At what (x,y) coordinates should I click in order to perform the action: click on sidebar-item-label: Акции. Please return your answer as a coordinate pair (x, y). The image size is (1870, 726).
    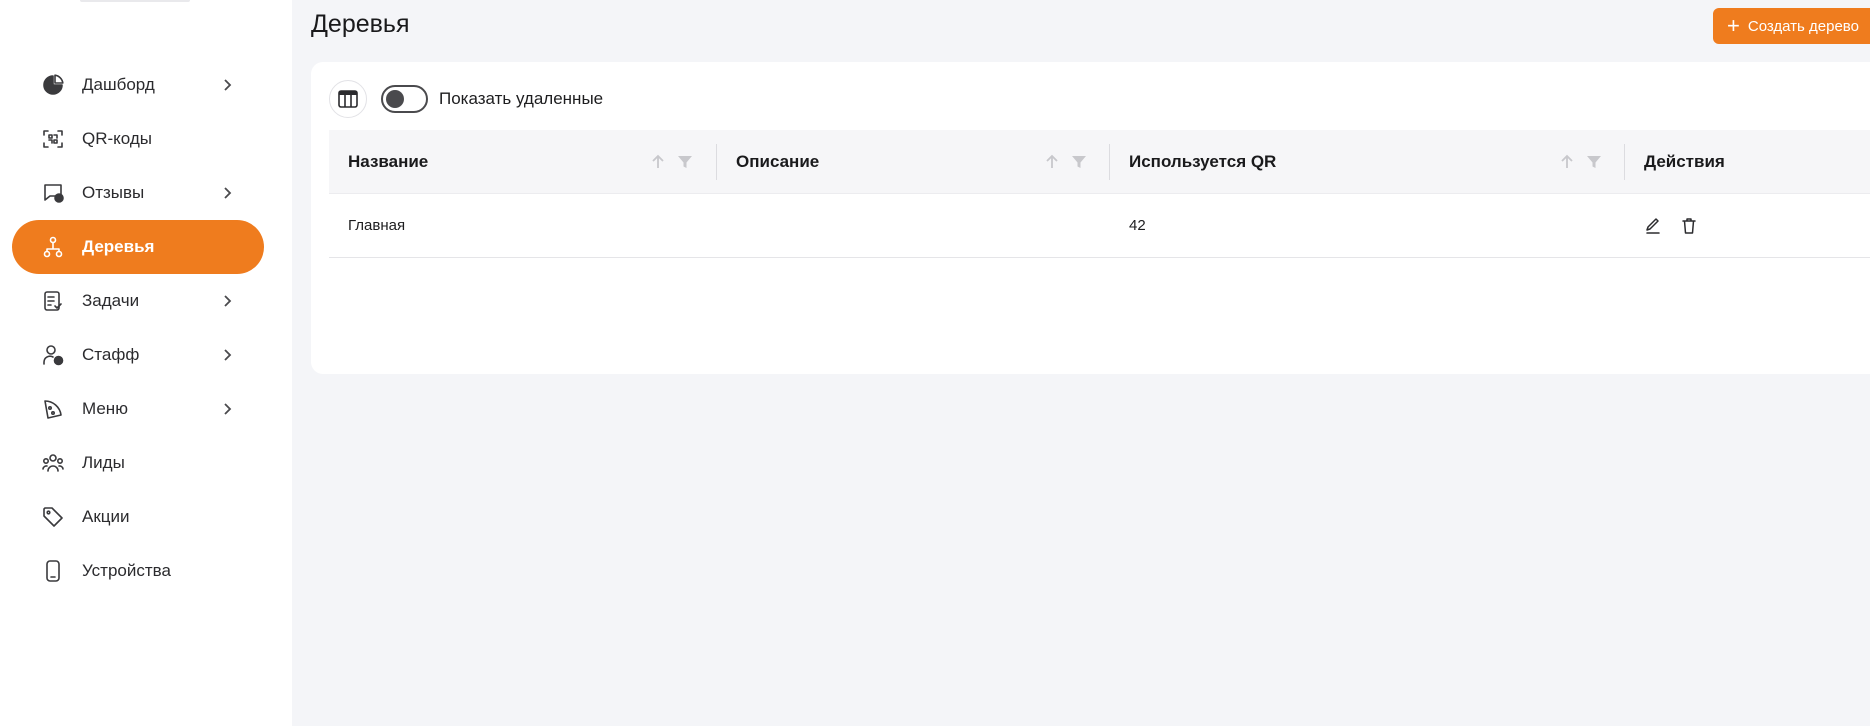
    Looking at the image, I should click on (106, 516).